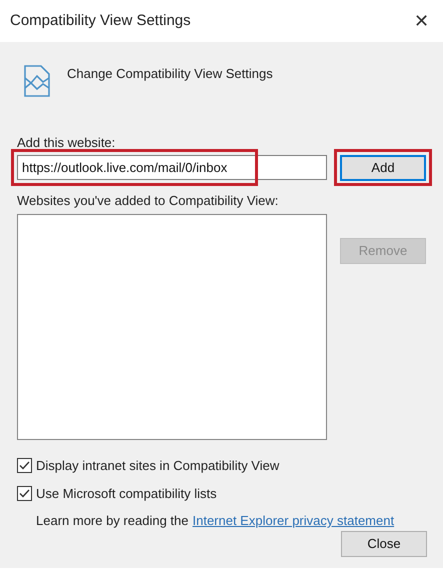  Describe the element at coordinates (37, 81) in the screenshot. I see `document-icon` at that location.